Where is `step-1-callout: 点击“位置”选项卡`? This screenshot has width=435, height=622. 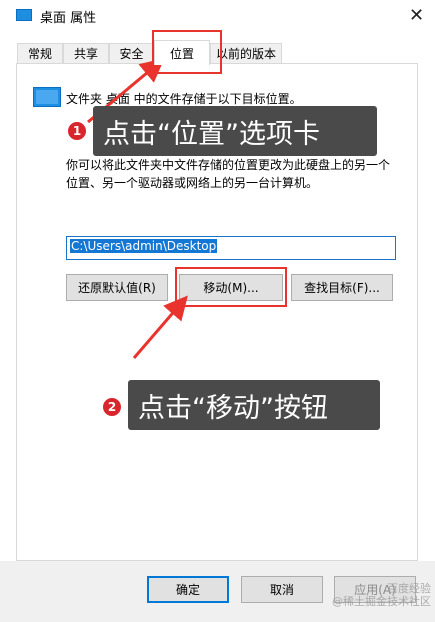
step-1-callout: 点击“位置”选项卡 is located at coordinates (235, 131).